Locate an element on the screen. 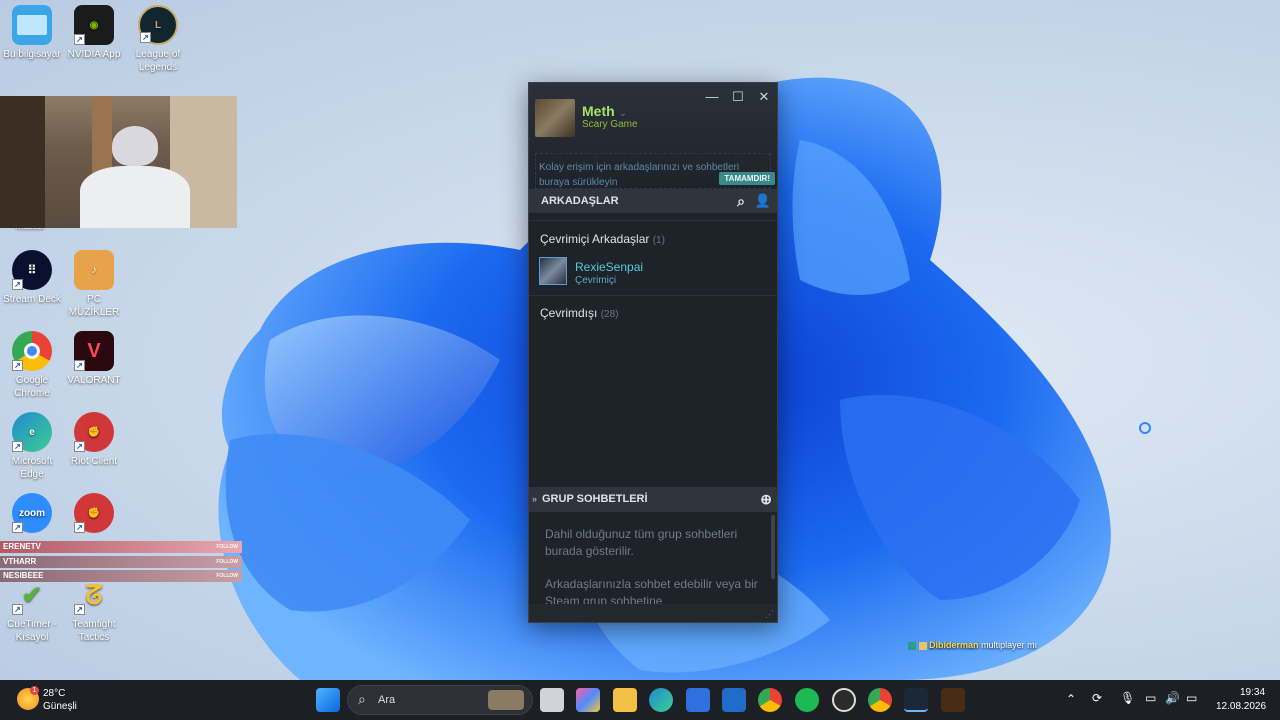  taskbar-search: ⌕ Ara is located at coordinates (440, 700).